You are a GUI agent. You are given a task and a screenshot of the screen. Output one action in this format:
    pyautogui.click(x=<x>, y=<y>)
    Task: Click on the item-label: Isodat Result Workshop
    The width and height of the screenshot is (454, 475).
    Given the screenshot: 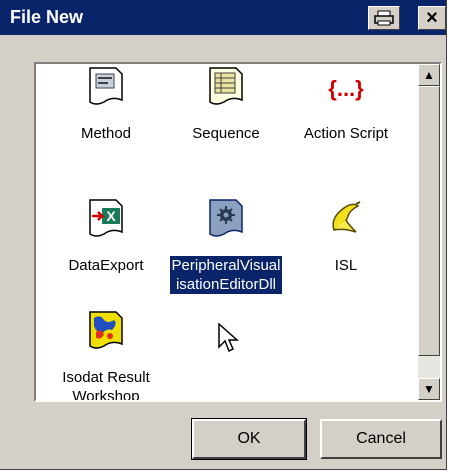 What is the action you would take?
    pyautogui.click(x=106, y=384)
    